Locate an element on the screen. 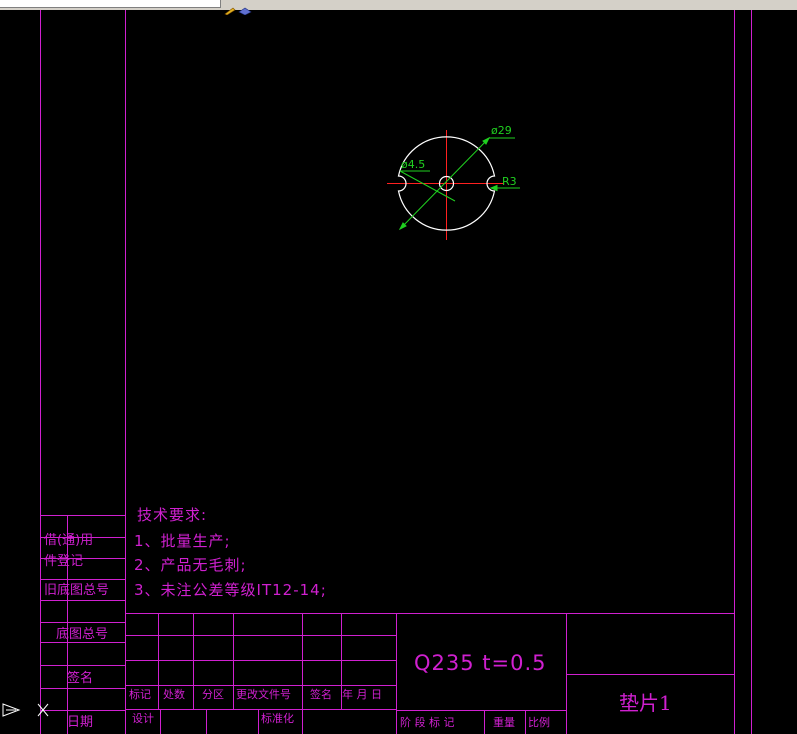  pencil-icon is located at coordinates (230, 8).